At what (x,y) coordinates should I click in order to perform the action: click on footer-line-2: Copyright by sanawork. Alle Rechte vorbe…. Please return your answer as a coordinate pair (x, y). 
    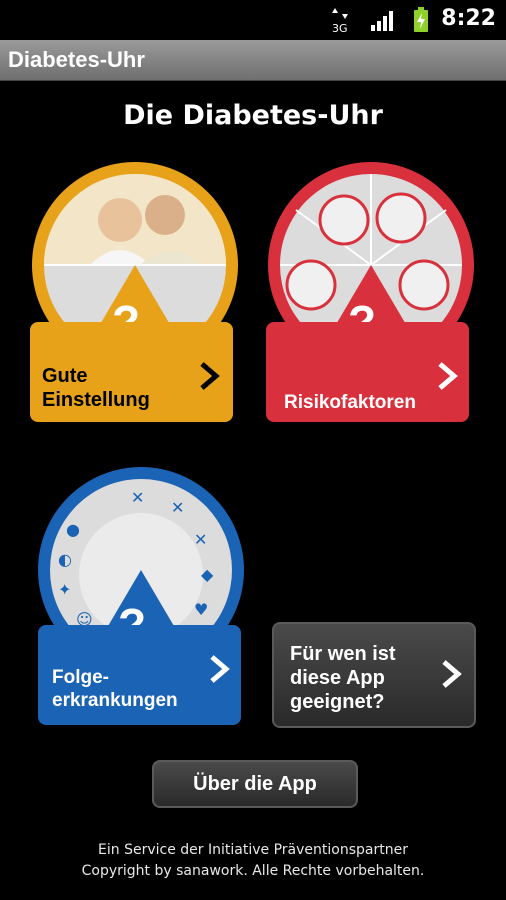
    Looking at the image, I should click on (253, 871).